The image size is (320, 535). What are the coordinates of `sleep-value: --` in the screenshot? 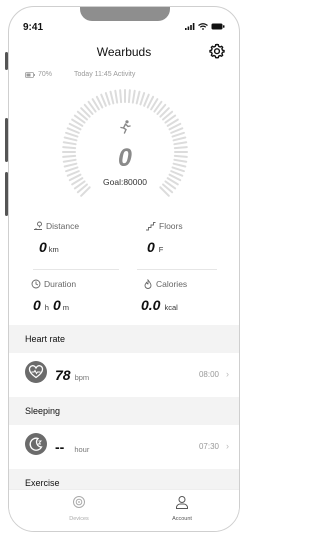 It's located at (60, 447).